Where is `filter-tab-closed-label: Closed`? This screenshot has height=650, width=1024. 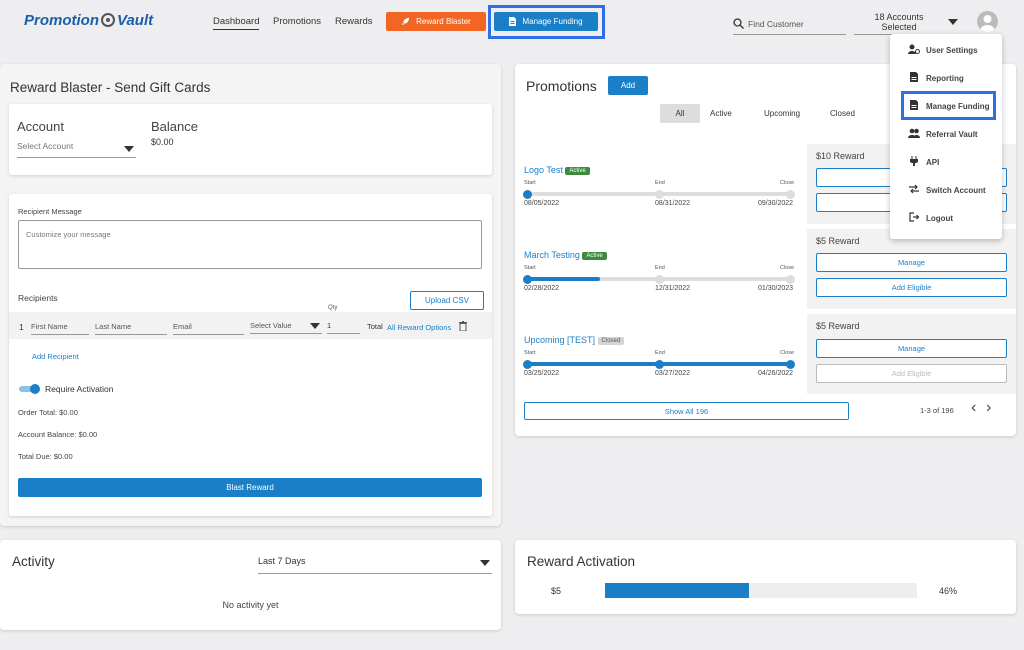 filter-tab-closed-label: Closed is located at coordinates (842, 113).